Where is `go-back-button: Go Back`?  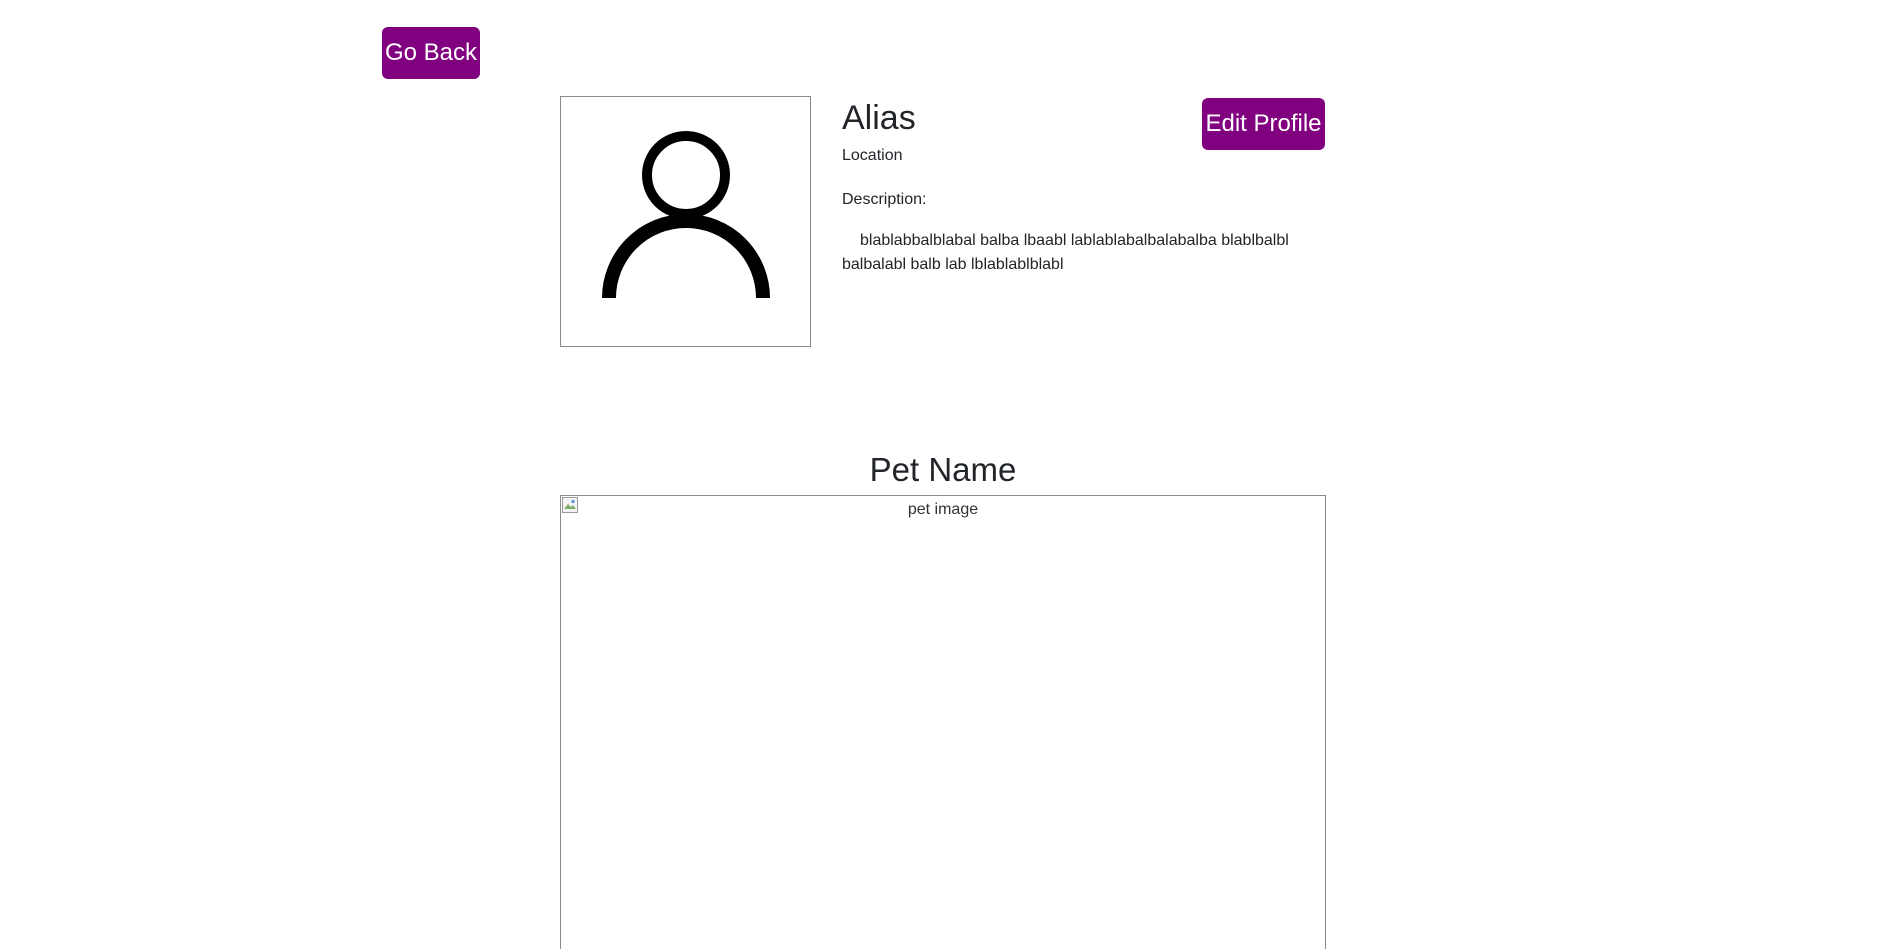
go-back-button: Go Back is located at coordinates (431, 53).